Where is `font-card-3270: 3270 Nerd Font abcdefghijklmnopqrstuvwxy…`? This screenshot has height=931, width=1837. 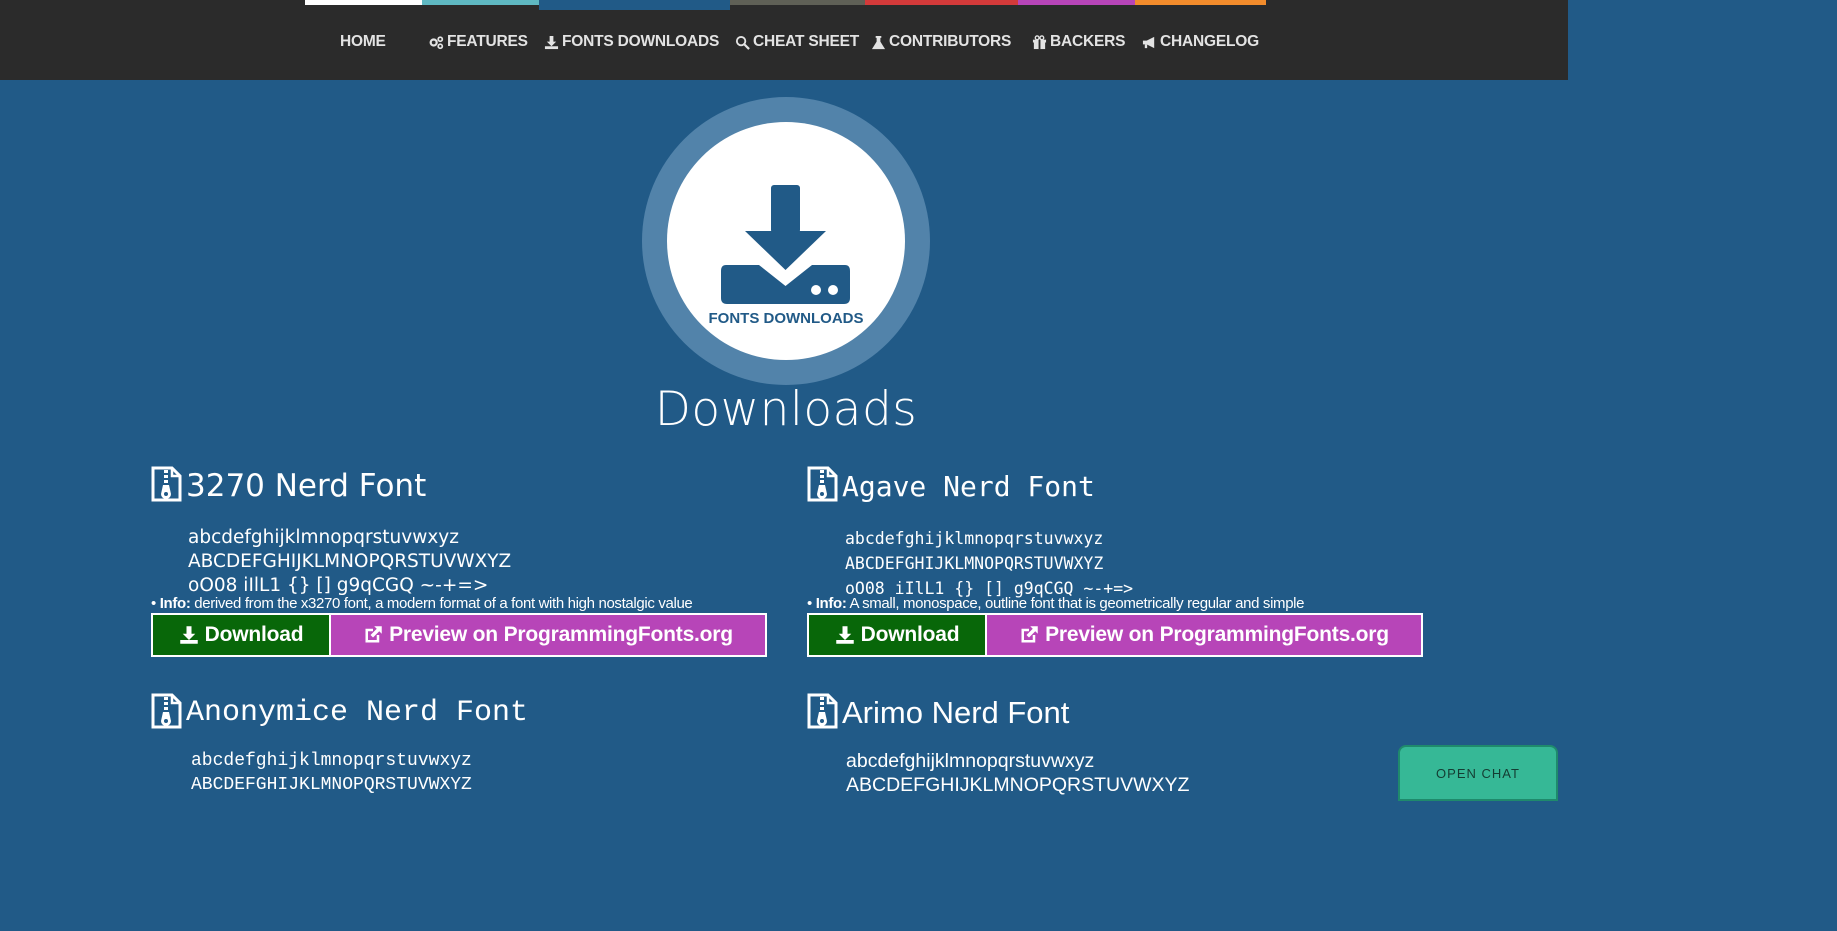
font-card-3270: 3270 Nerd Font abcdefghijklmnopqrstuvwxy… is located at coordinates (459, 566).